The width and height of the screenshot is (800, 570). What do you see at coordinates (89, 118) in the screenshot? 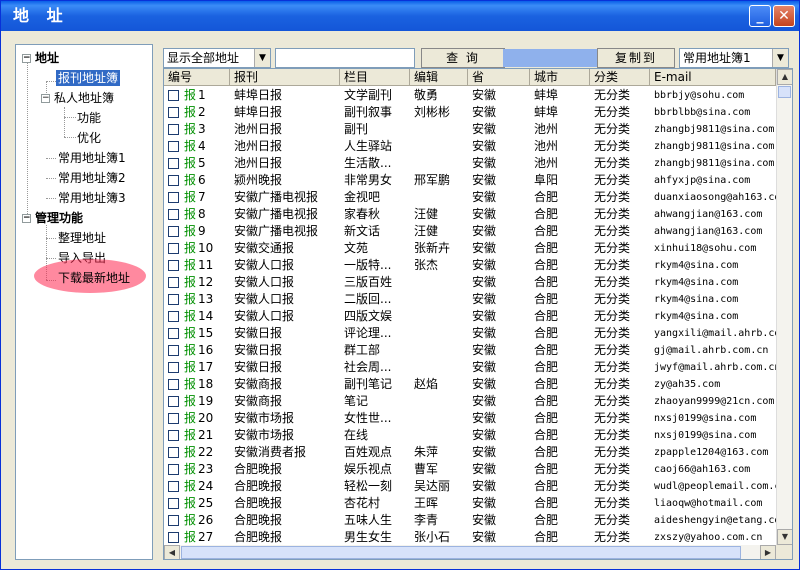
I see `tree-node-function: 功能` at bounding box center [89, 118].